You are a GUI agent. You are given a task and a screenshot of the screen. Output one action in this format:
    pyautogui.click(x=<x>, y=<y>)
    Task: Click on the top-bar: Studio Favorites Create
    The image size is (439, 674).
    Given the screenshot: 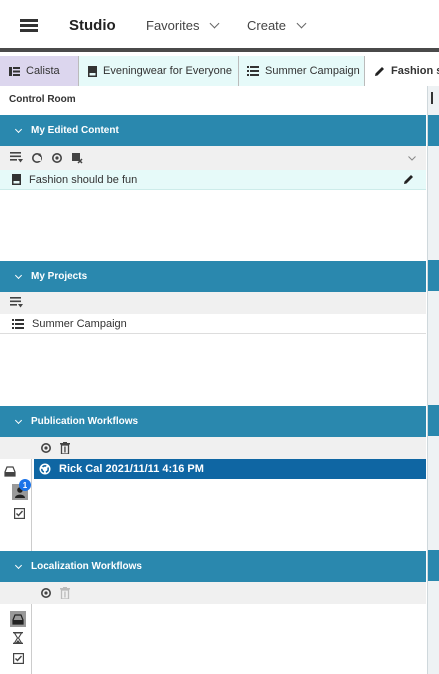 What is the action you would take?
    pyautogui.click(x=219, y=26)
    